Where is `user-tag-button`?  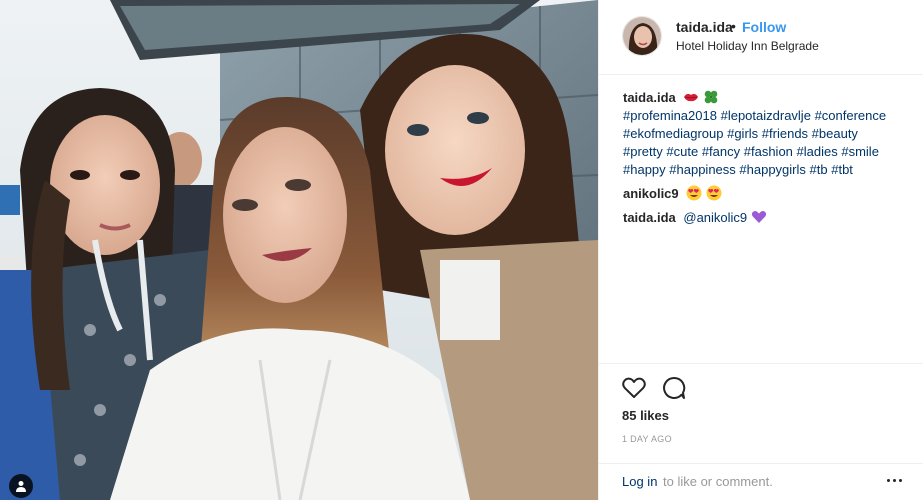 user-tag-button is located at coordinates (21, 486).